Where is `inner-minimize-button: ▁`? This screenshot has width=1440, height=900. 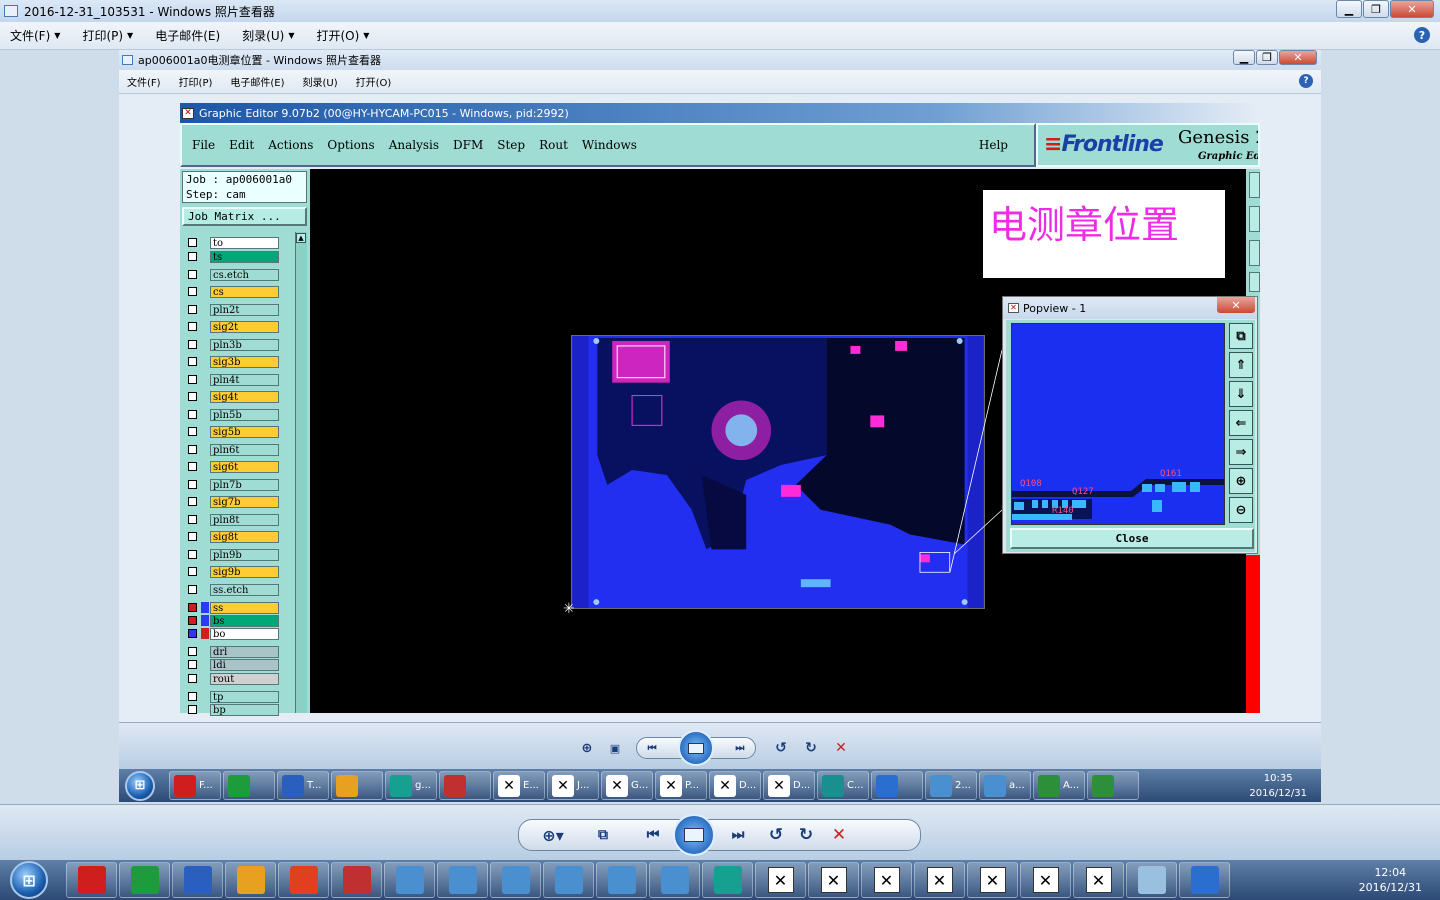 inner-minimize-button: ▁ is located at coordinates (1244, 57).